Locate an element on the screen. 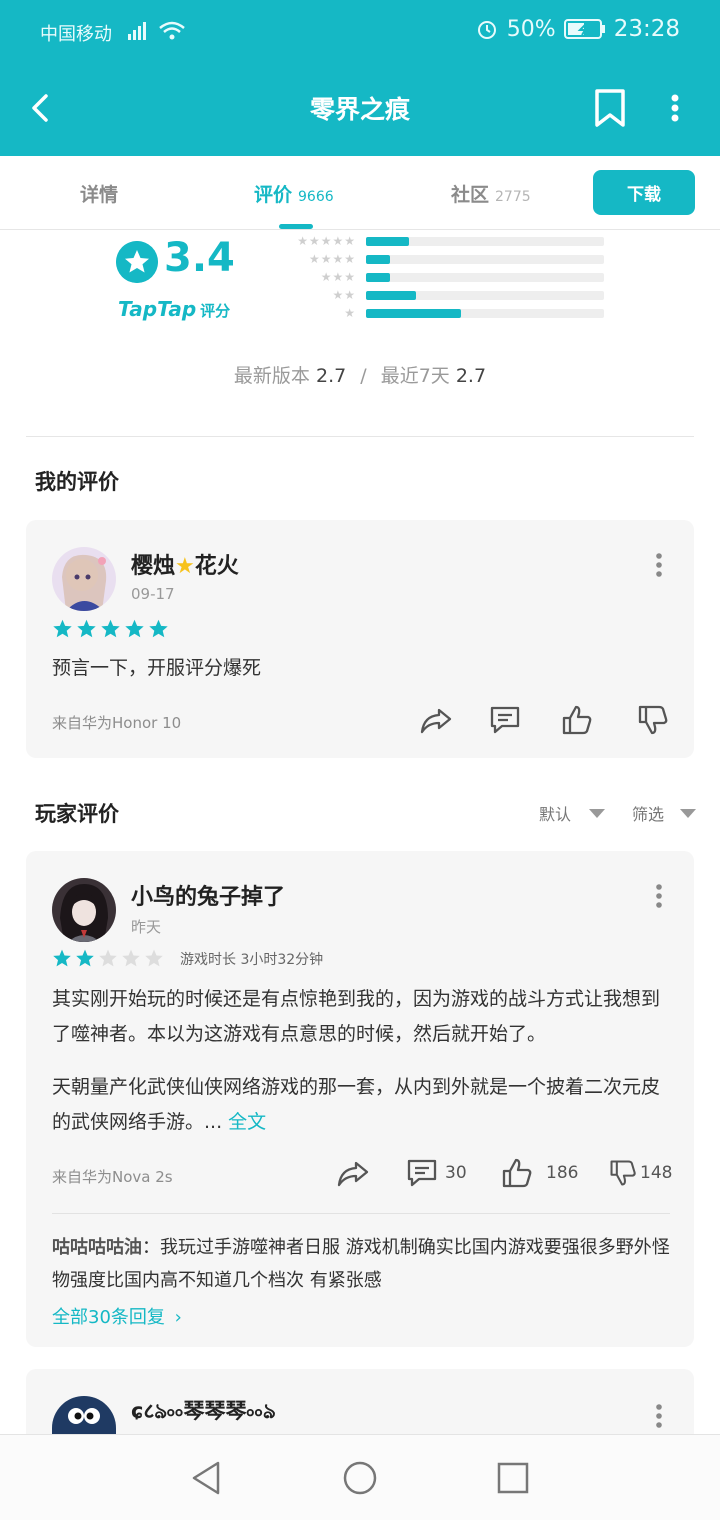 The image size is (720, 1520). review-date: 09-17 is located at coordinates (153, 594).